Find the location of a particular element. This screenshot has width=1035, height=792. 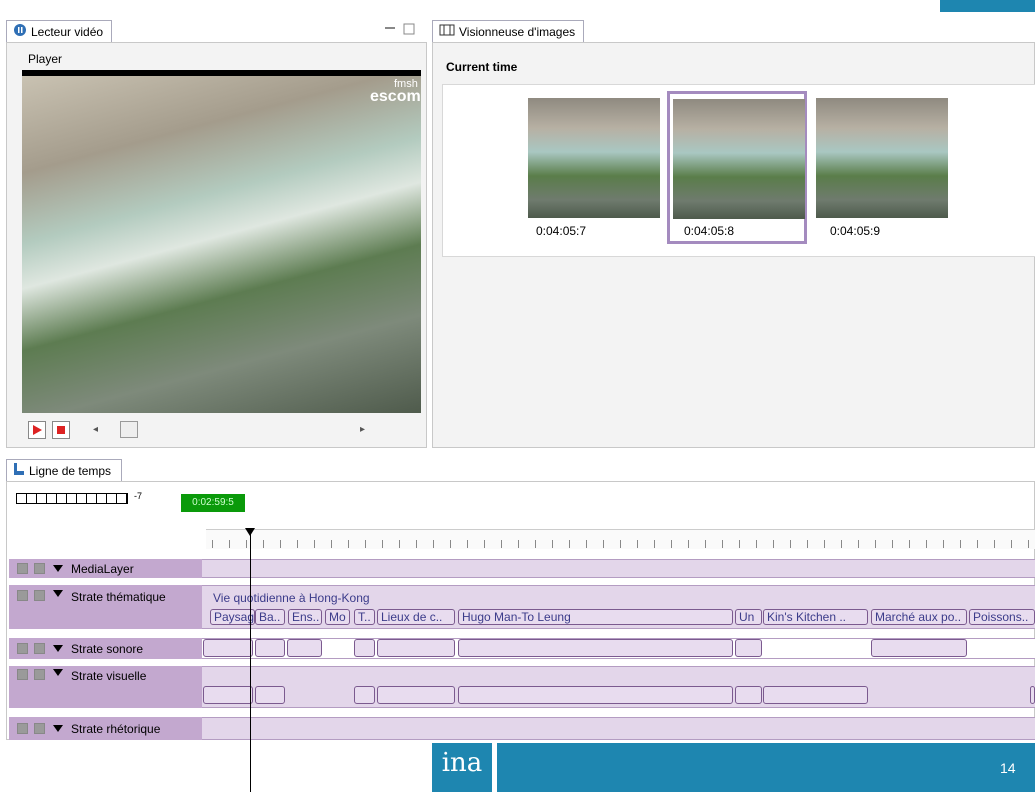

tab-label: Lecteur vidéo is located at coordinates (67, 31).